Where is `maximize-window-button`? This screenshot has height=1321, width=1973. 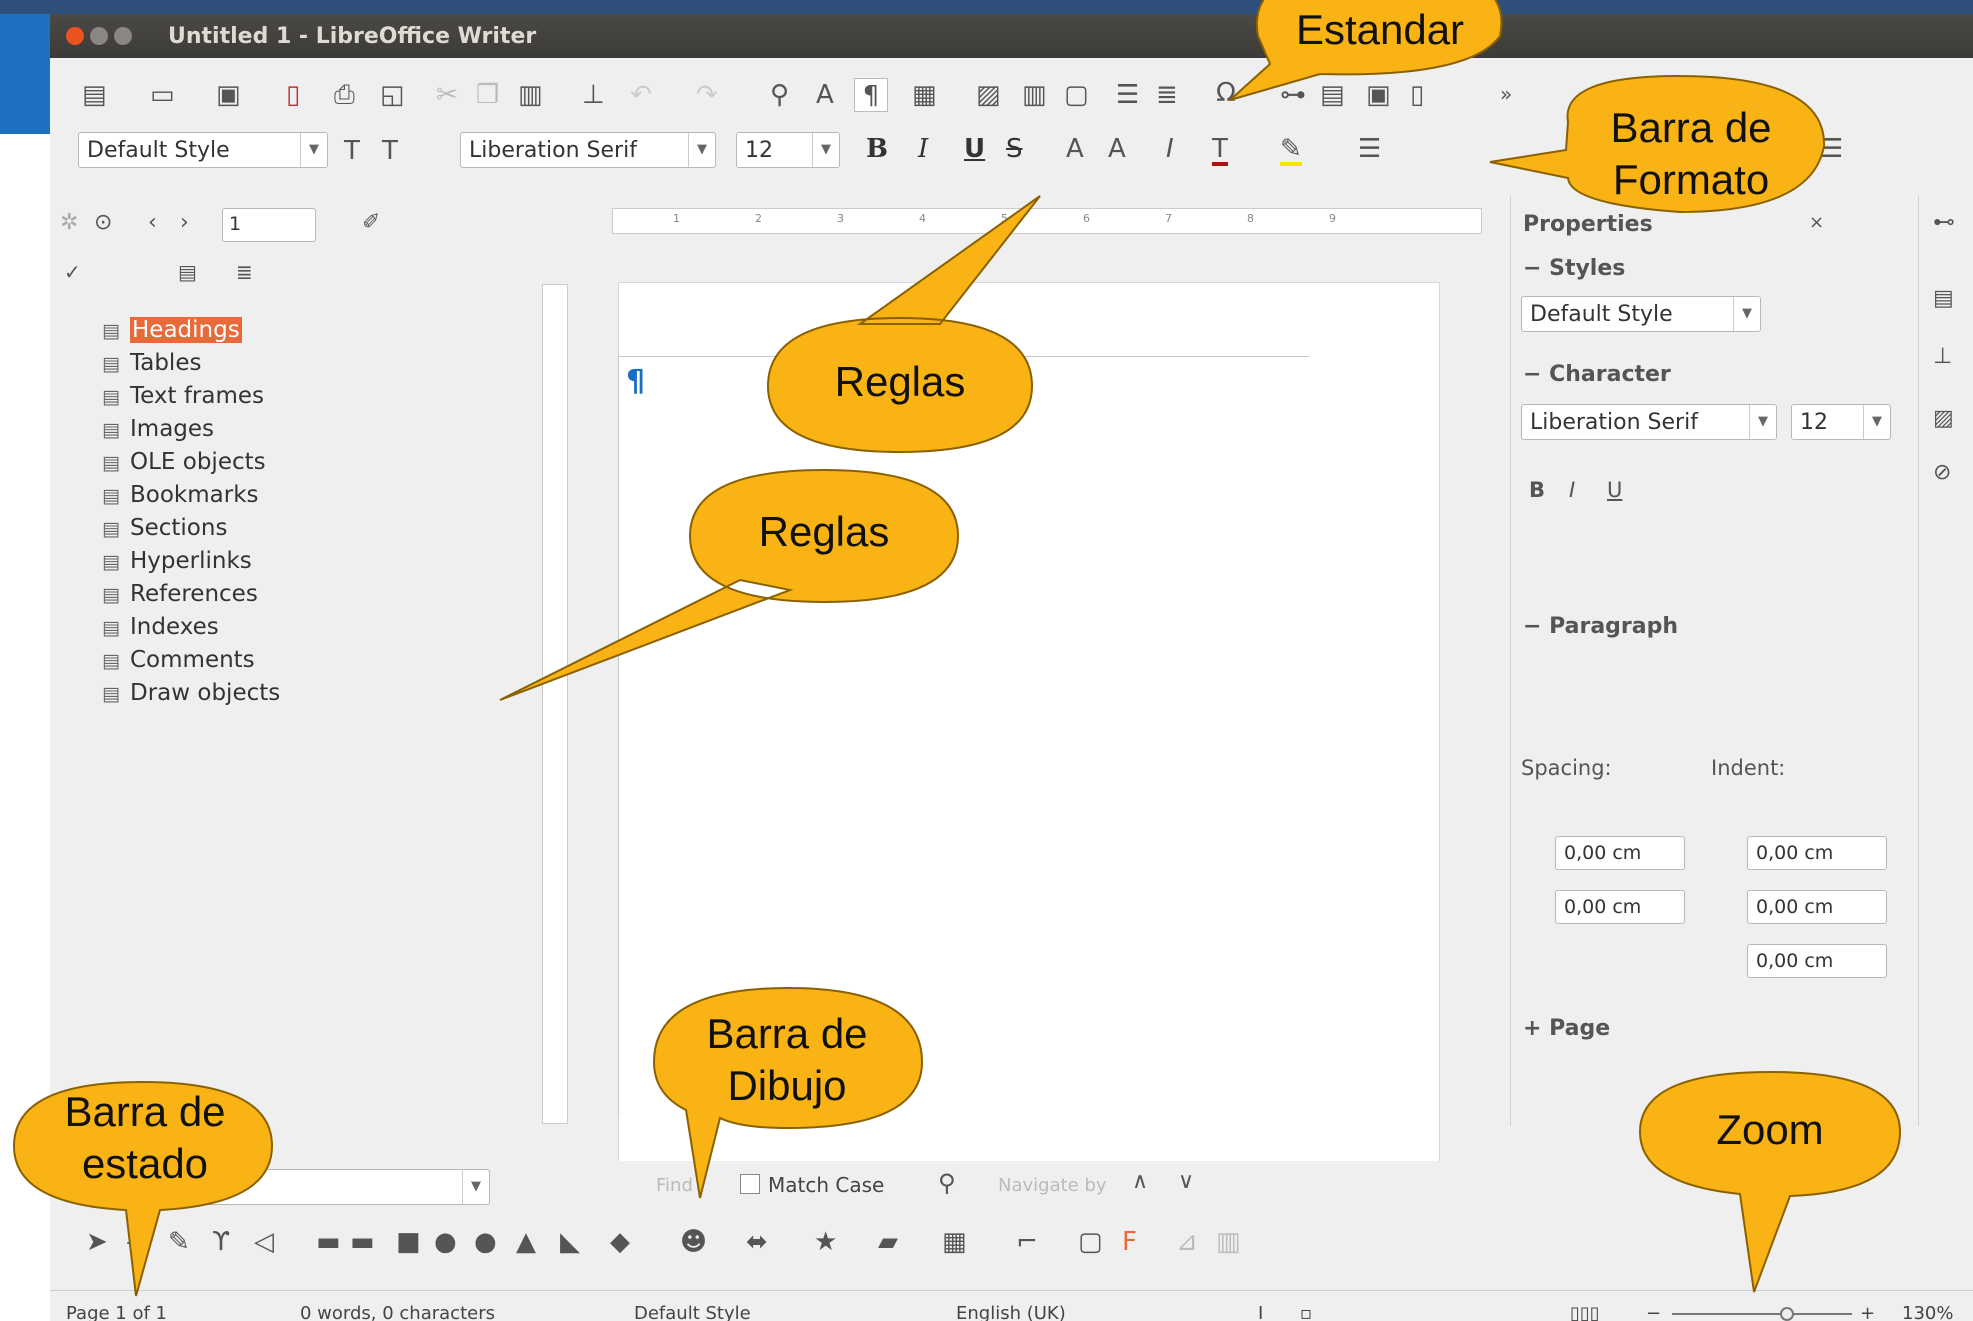 maximize-window-button is located at coordinates (123, 36).